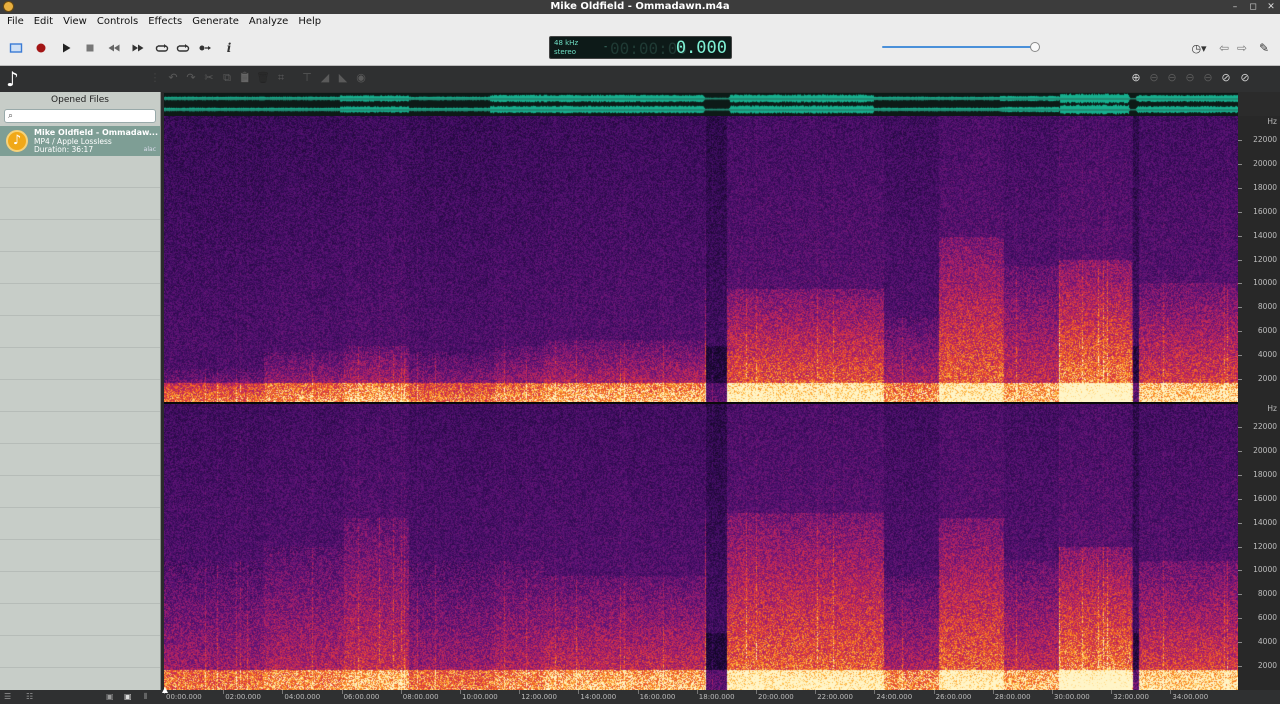 Image resolution: width=1280 pixels, height=704 pixels. I want to click on forward-button: ⇨, so click(1242, 48).